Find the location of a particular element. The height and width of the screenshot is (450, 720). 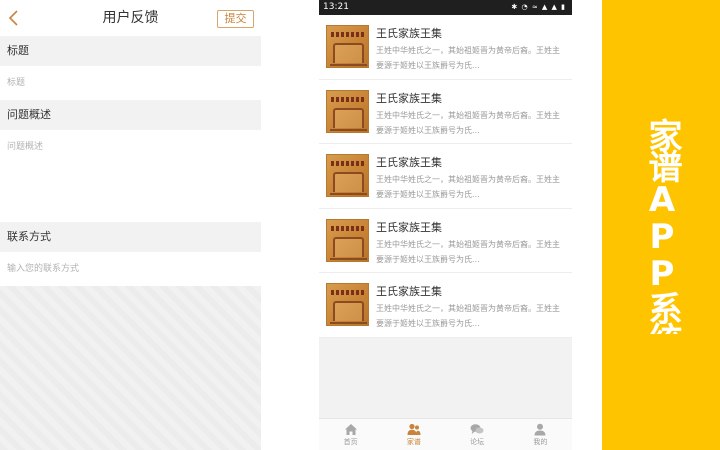

tab-label: 家谱 is located at coordinates (413, 442).